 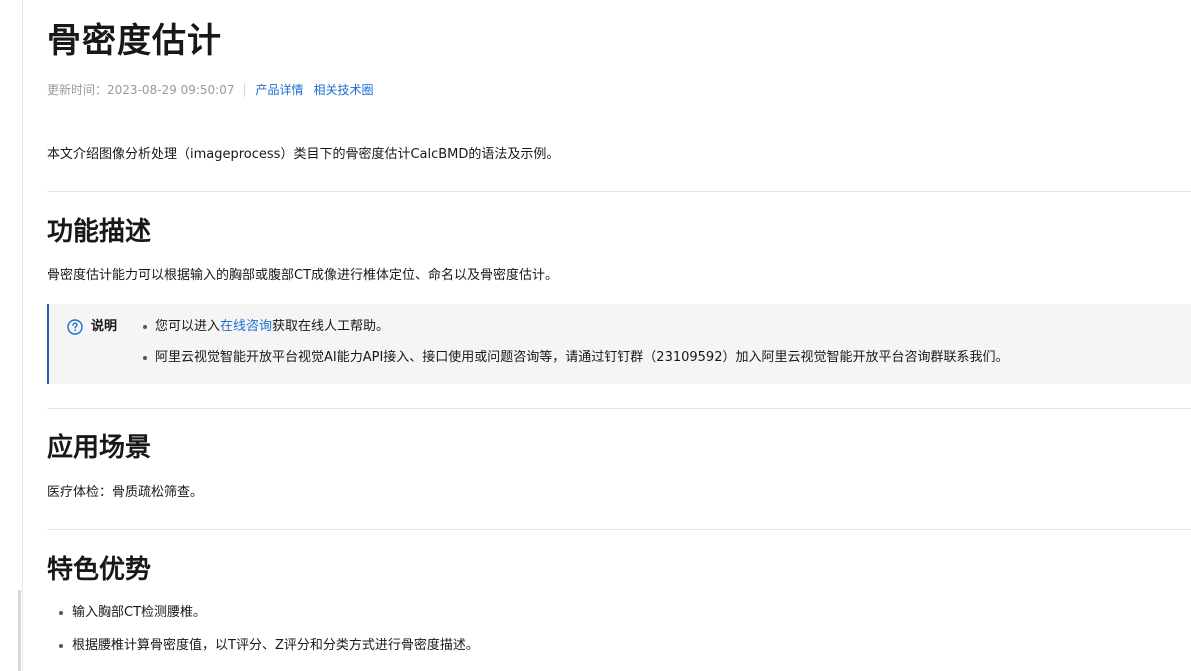 What do you see at coordinates (22, 335) in the screenshot?
I see `sidebar-divider` at bounding box center [22, 335].